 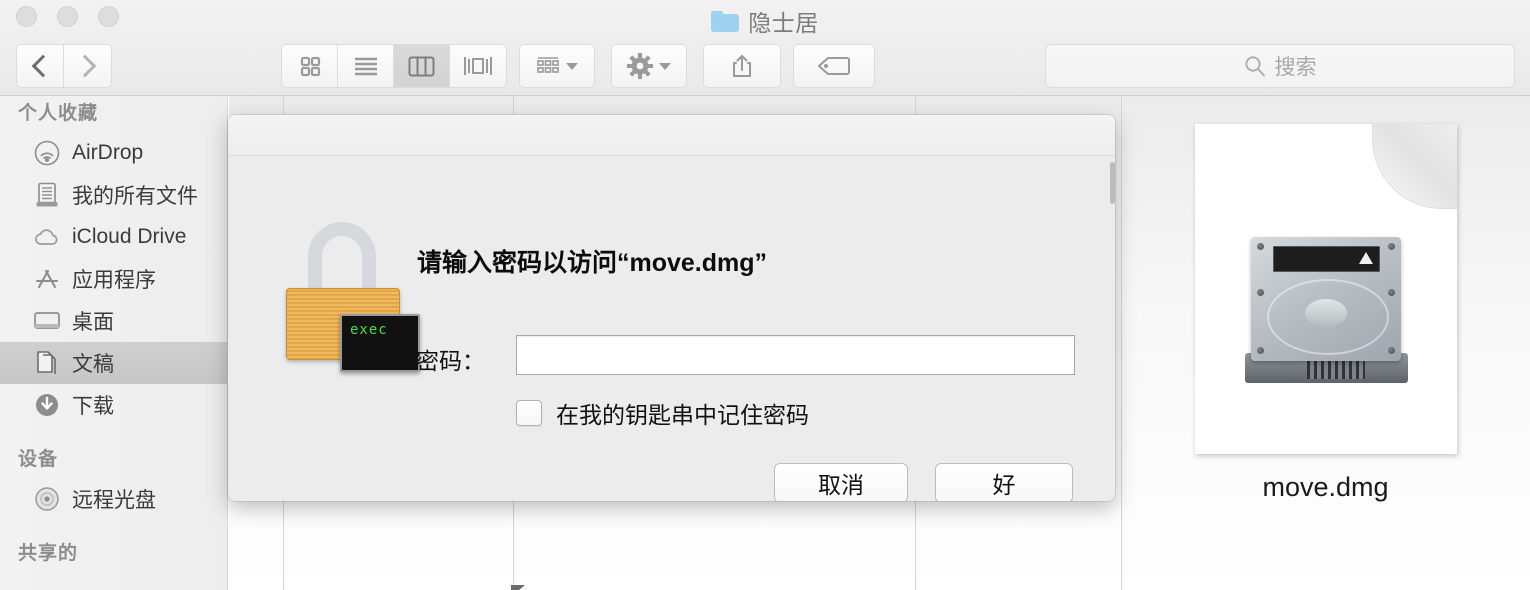 What do you see at coordinates (640, 66) in the screenshot?
I see `gear-icon` at bounding box center [640, 66].